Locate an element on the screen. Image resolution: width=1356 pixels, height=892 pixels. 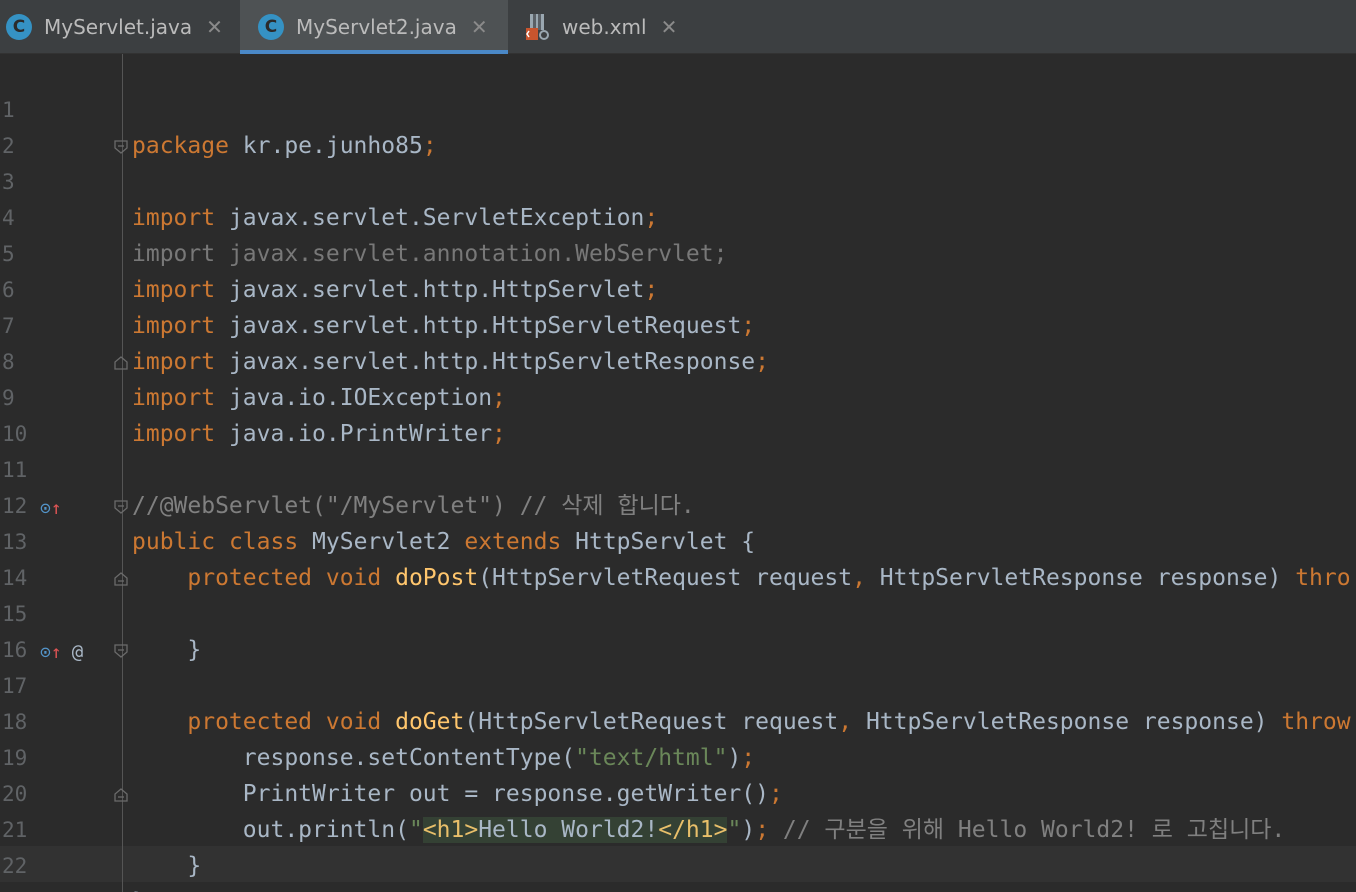
tab-label: web.xml is located at coordinates (604, 27).